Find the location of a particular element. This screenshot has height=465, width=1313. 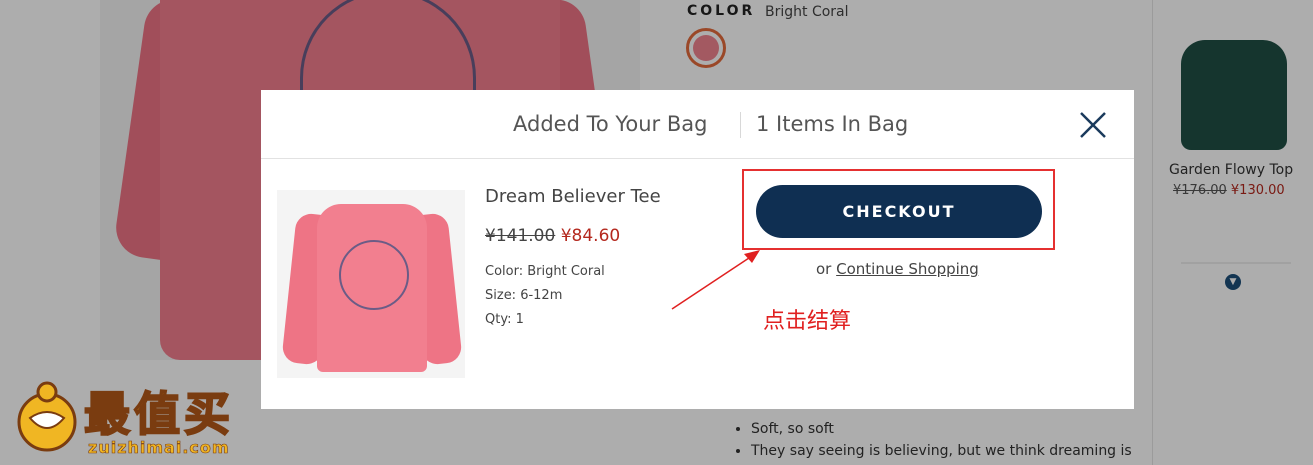

zuizhimai-logo-icon is located at coordinates (47, 416).